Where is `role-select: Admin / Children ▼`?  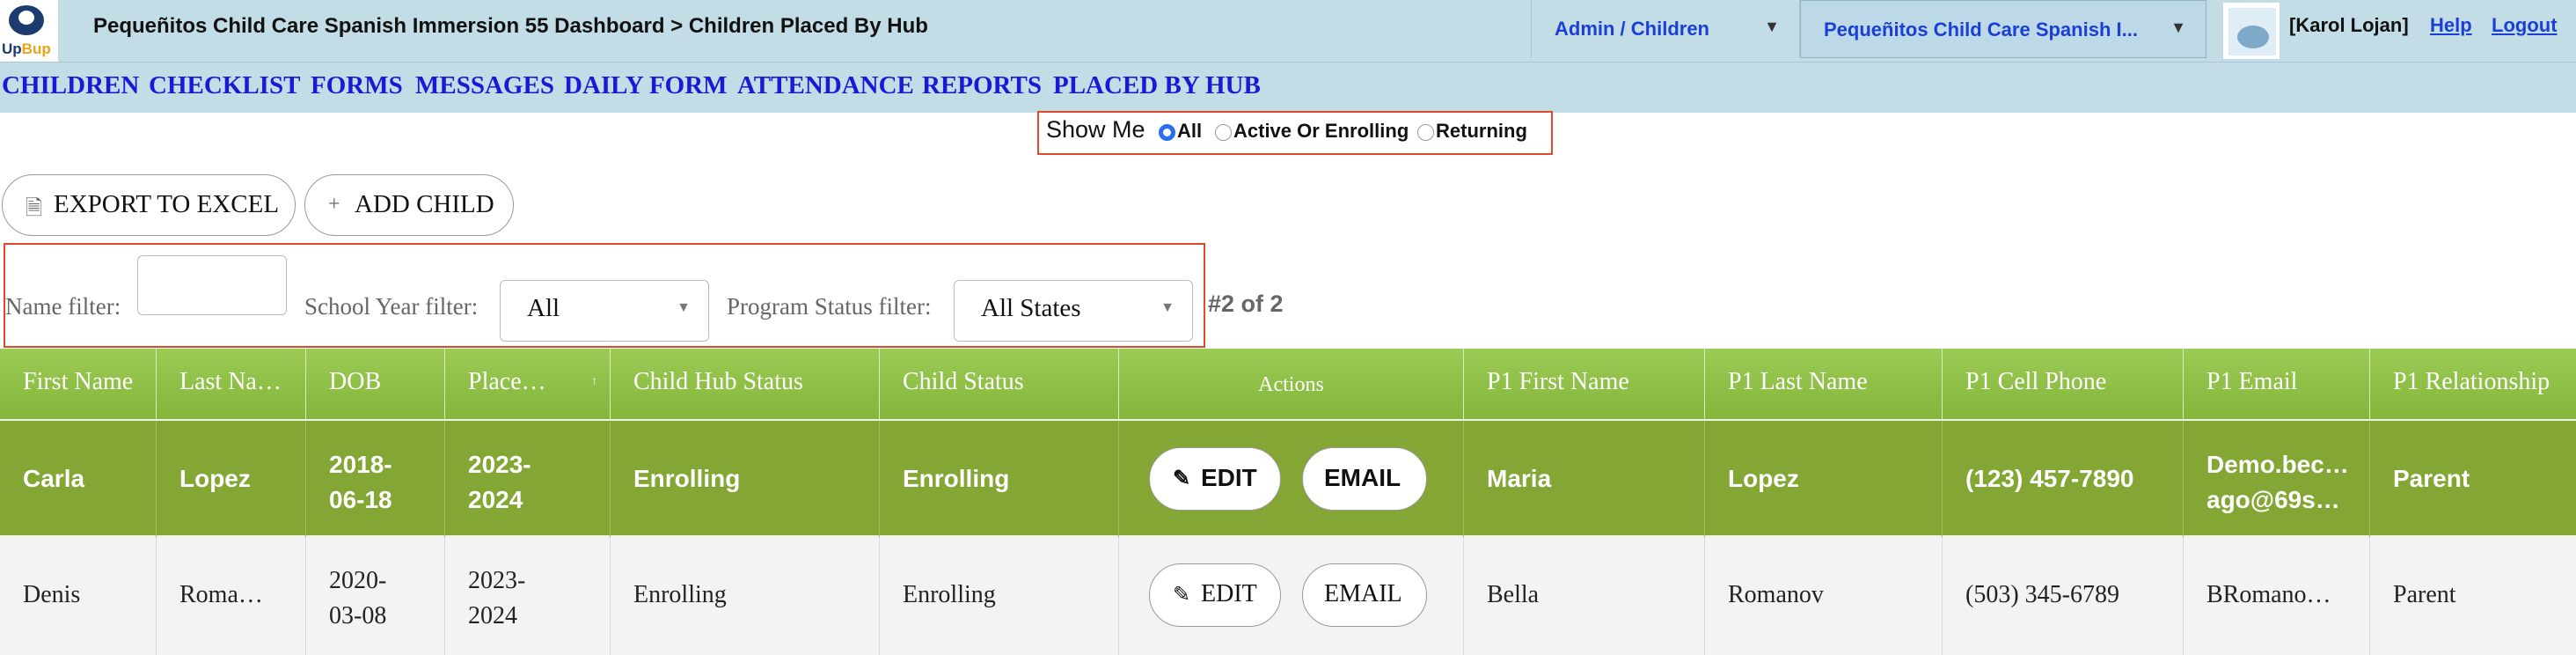 role-select: Admin / Children ▼ is located at coordinates (1665, 29).